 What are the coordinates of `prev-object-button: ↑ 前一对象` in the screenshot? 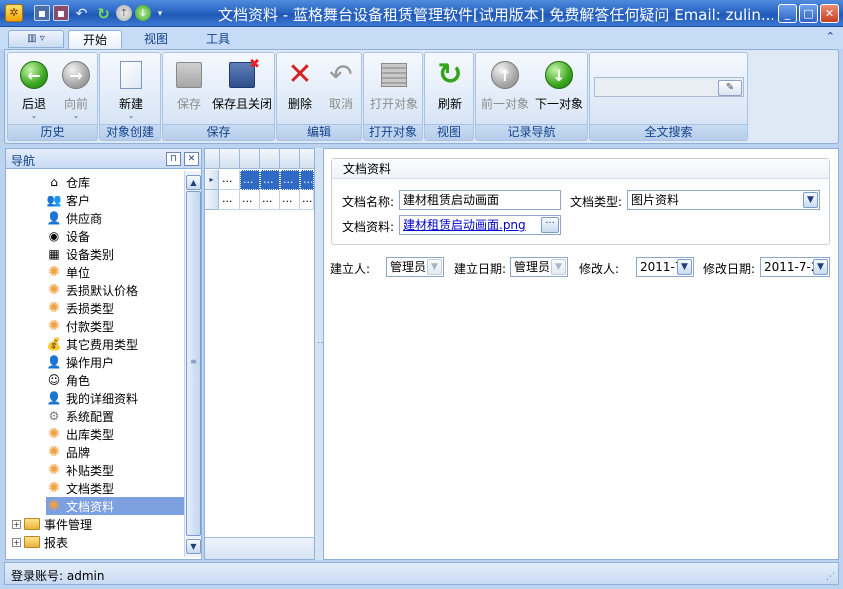 It's located at (505, 89).